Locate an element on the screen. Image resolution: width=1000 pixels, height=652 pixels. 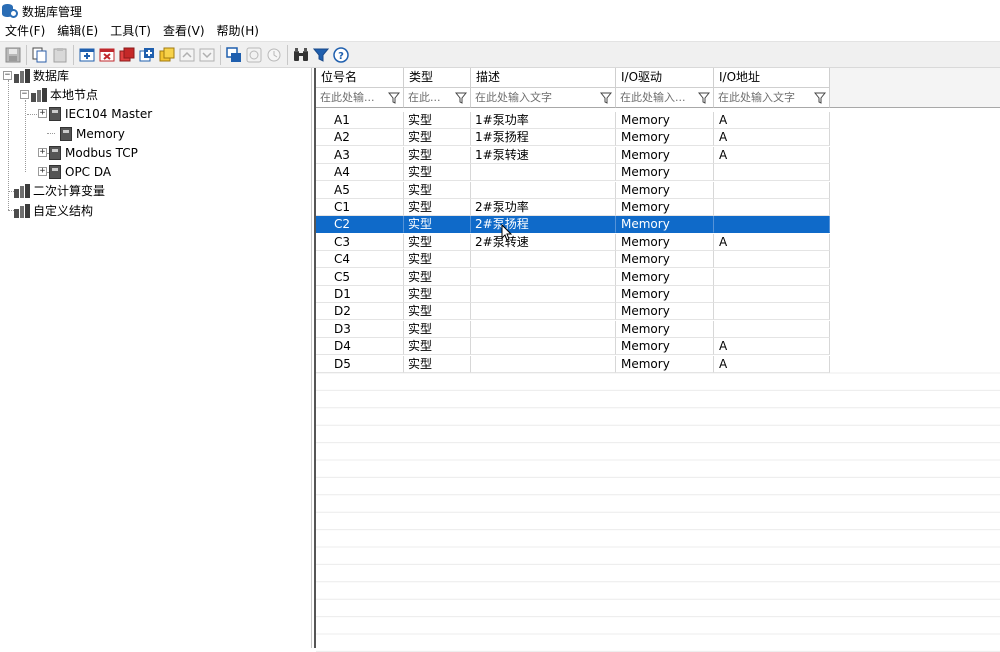
cell-tag: A5 is located at coordinates (360, 190).